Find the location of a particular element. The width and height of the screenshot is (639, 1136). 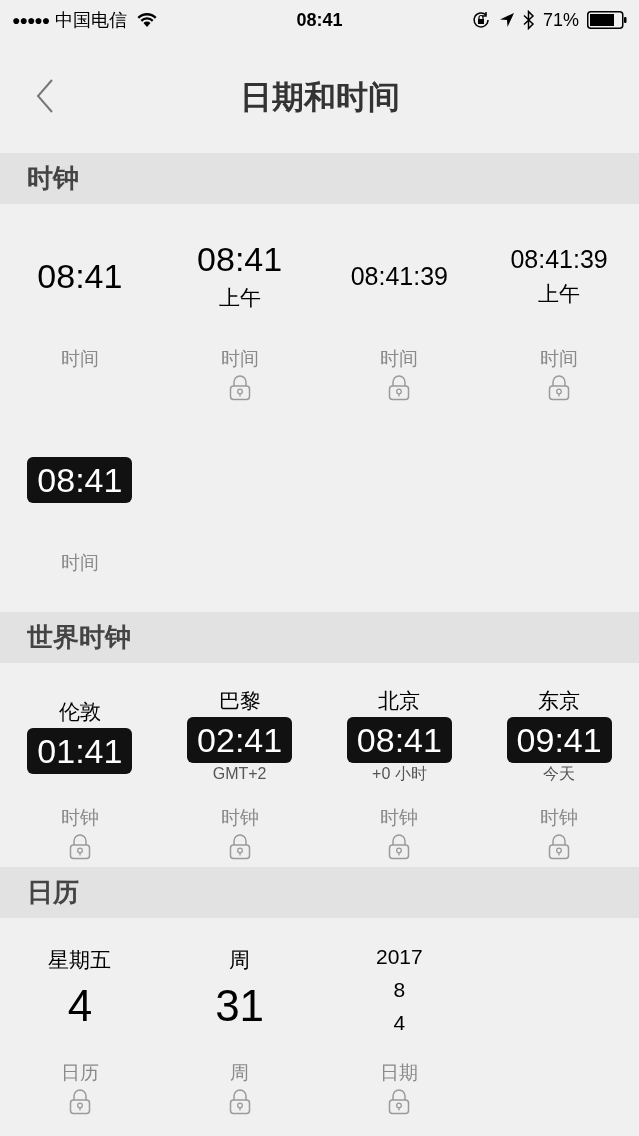

clock-label: 星期五 is located at coordinates (80, 960).